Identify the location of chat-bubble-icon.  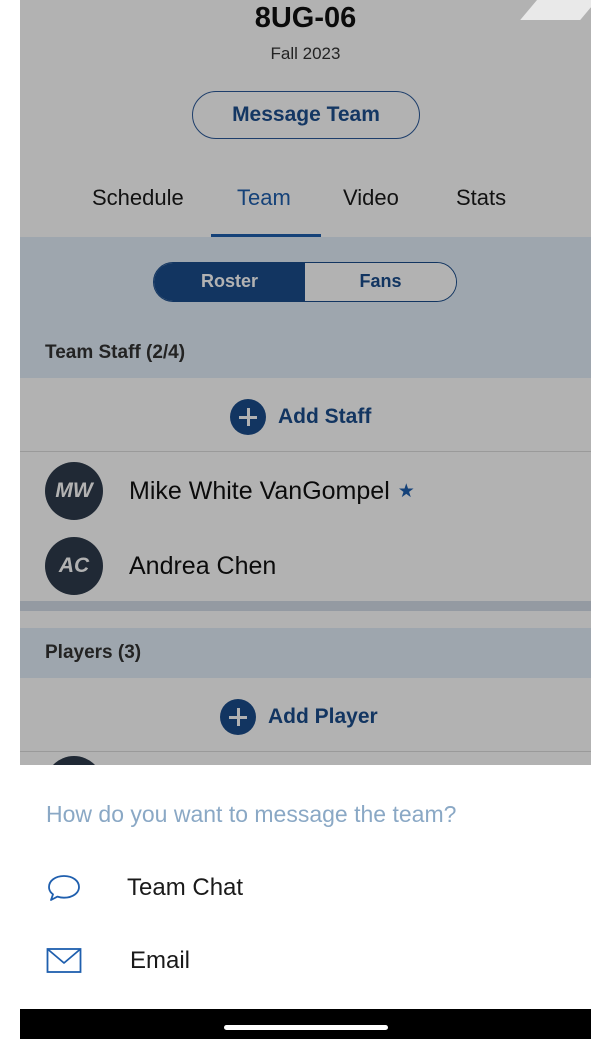
(64, 888).